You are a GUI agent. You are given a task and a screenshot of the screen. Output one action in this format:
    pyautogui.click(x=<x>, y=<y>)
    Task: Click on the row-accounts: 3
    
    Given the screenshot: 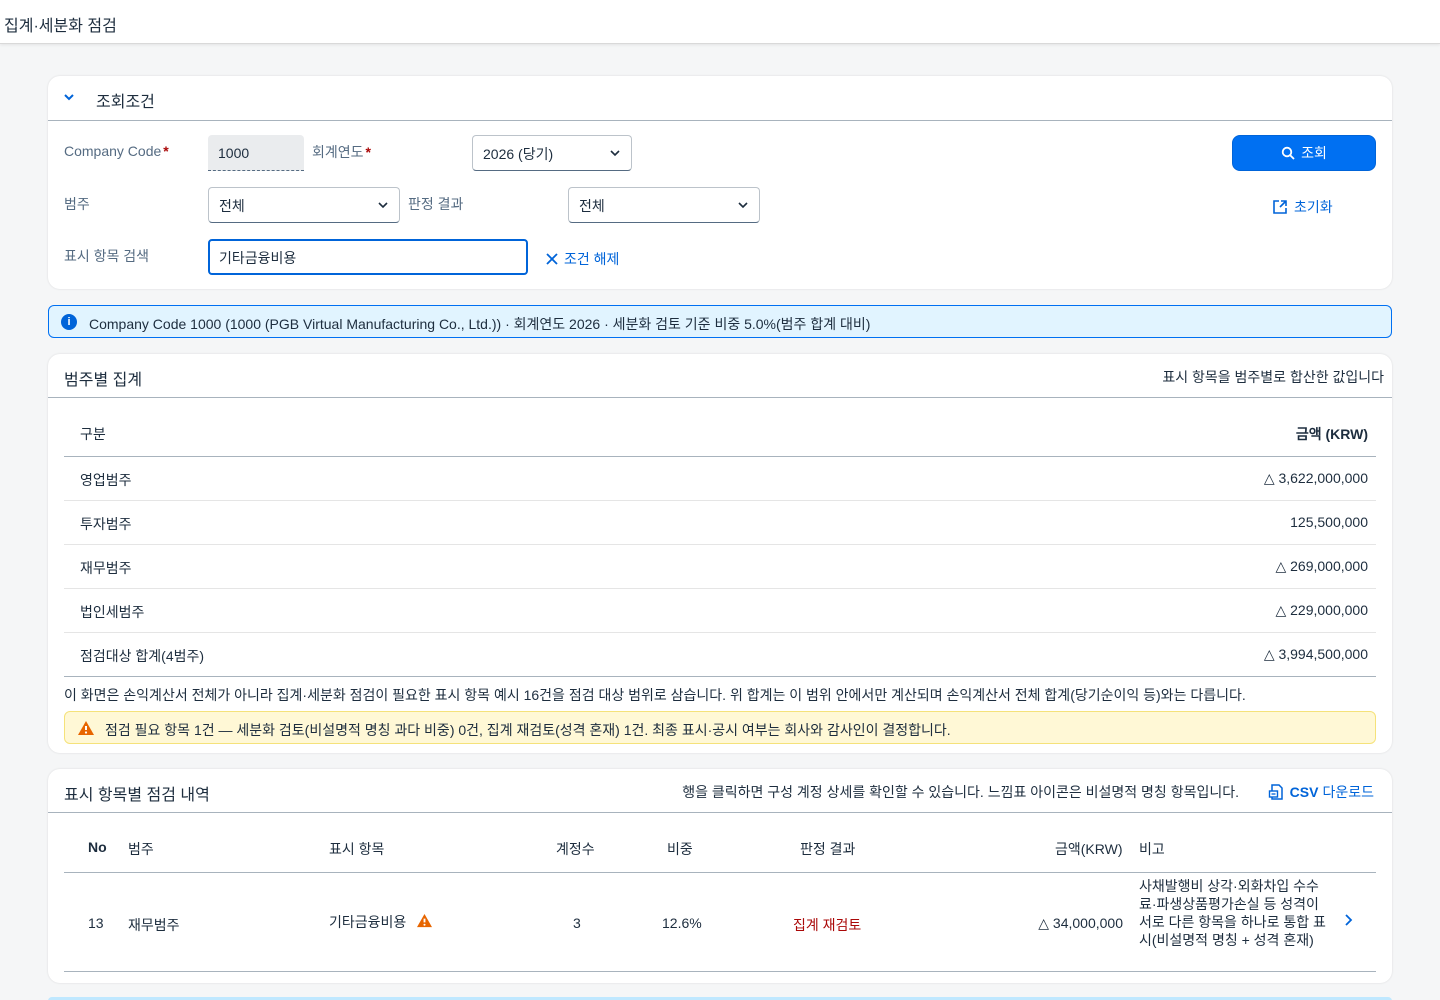 What is the action you would take?
    pyautogui.click(x=577, y=923)
    